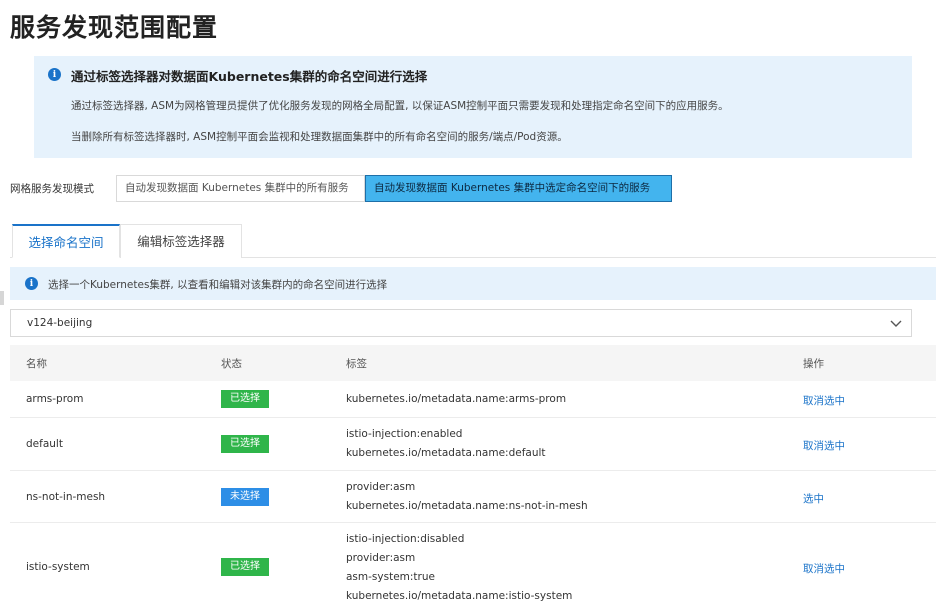 The height and width of the screenshot is (614, 936). I want to click on label-line: kubernetes.io/metadata.name:default, so click(446, 453).